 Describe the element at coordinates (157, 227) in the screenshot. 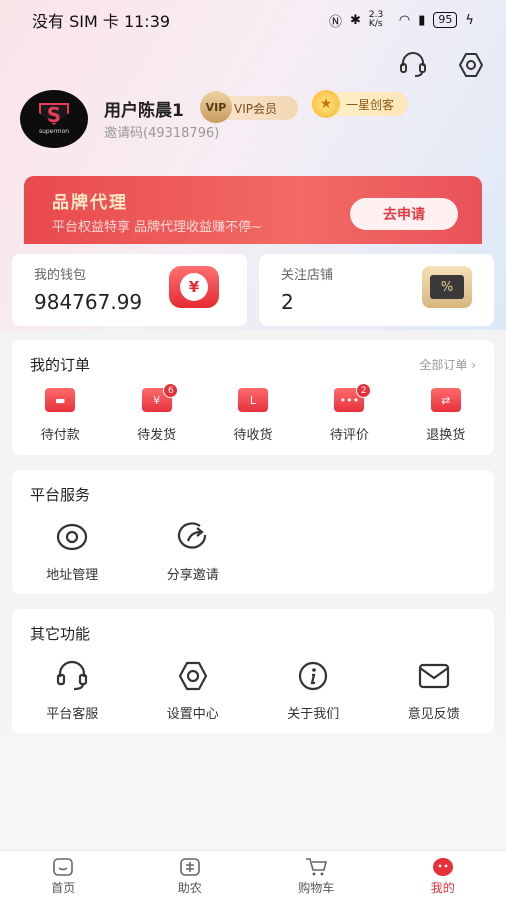

I see `brand-subtitle: 平台权益特享 品牌代理收益赚不停~` at that location.